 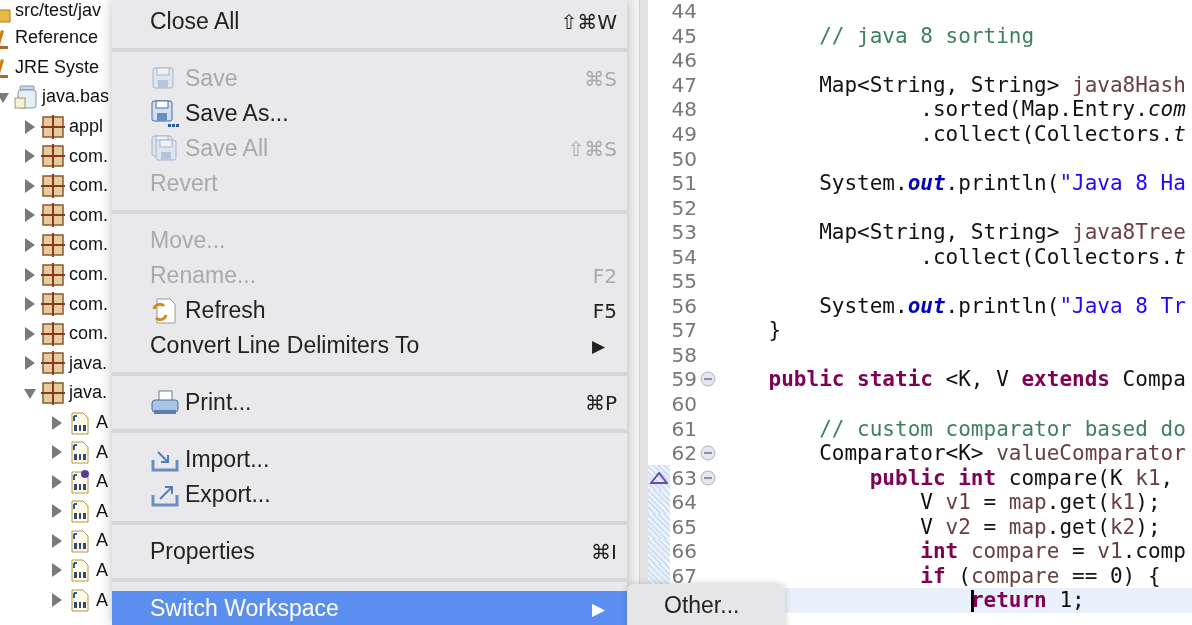 I want to click on code-line: System.out.println("Java 8 Tr, so click(x=1002, y=305).